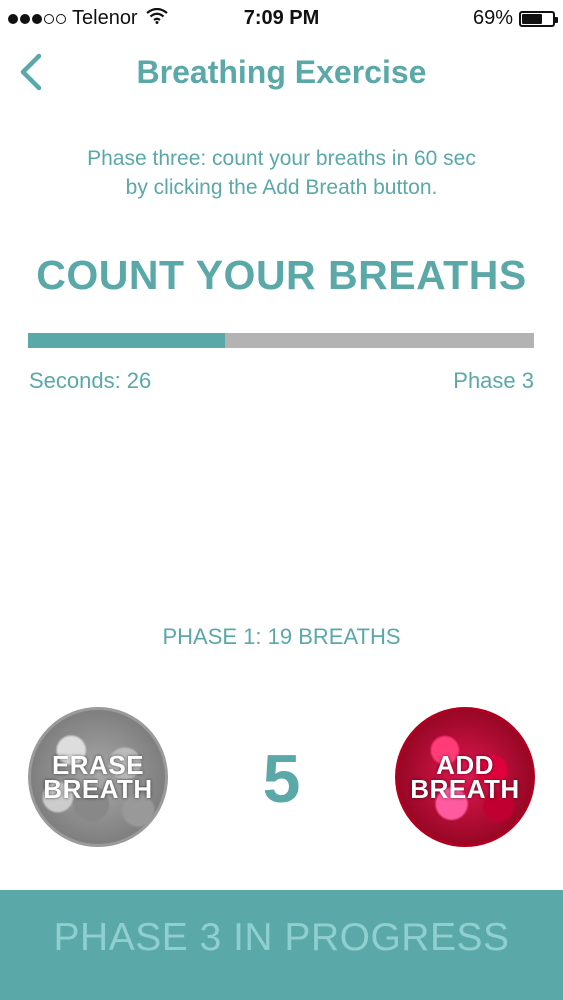 This screenshot has width=563, height=1000. I want to click on seconds-readout: Seconds: 26, so click(90, 381).